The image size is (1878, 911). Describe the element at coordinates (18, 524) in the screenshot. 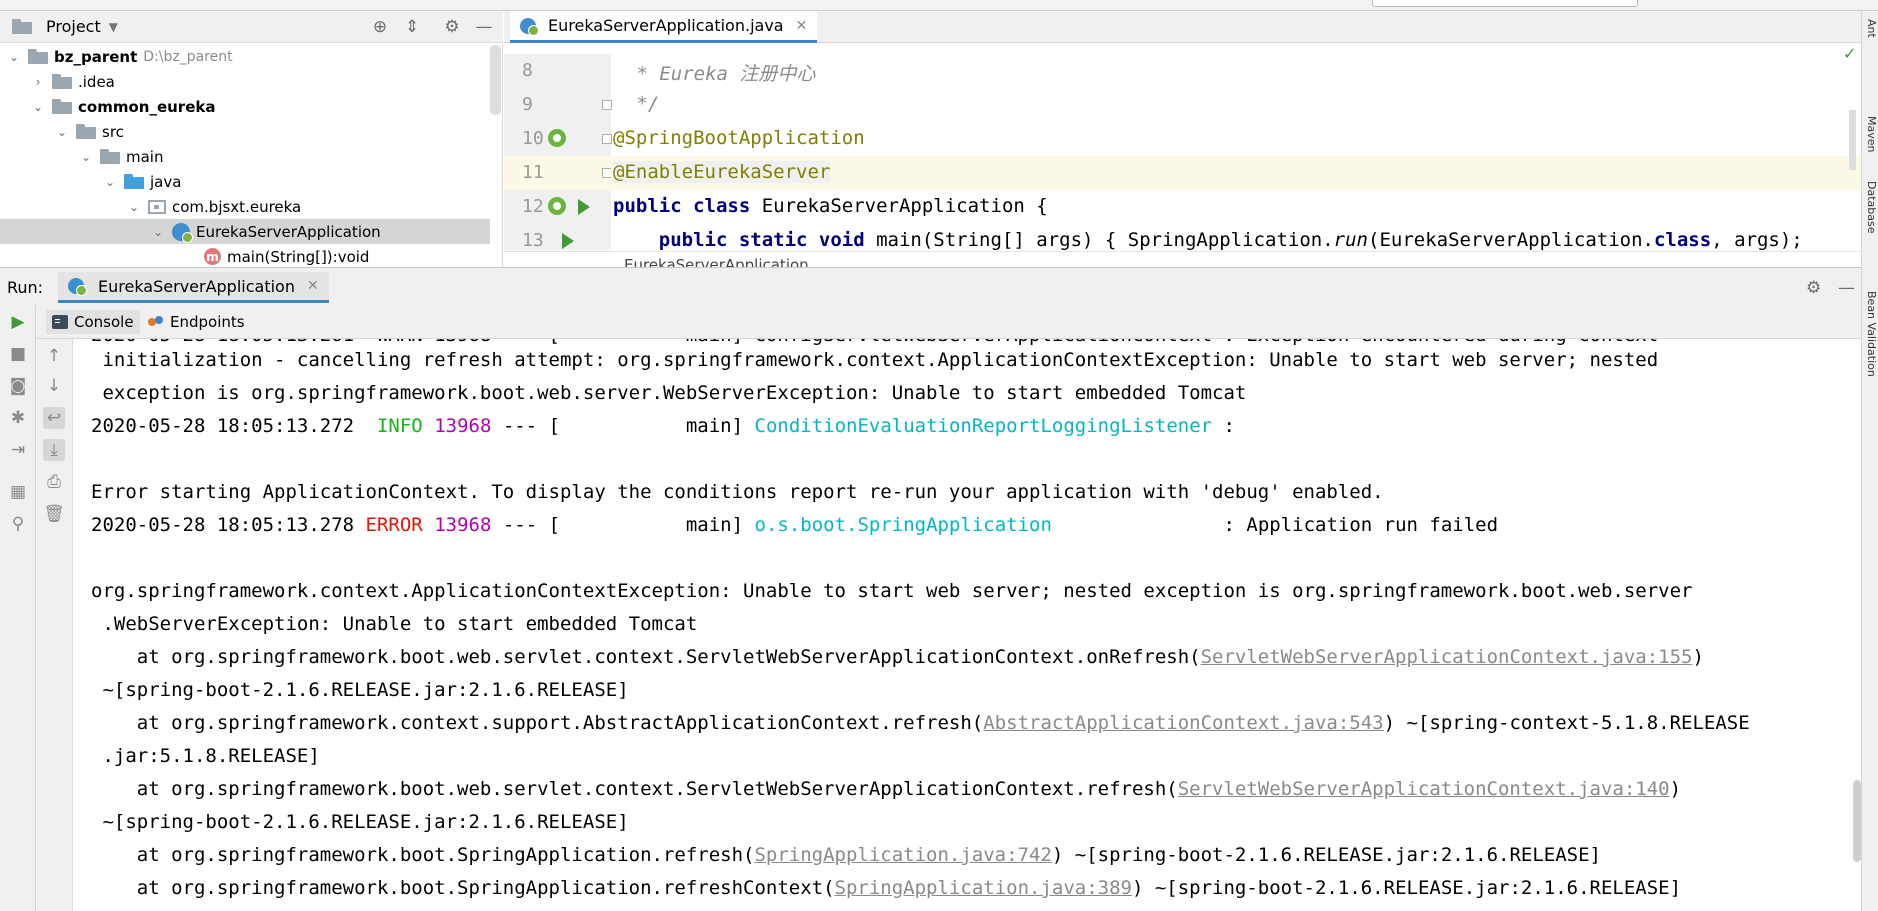

I see `pin-icon: ⚲` at that location.